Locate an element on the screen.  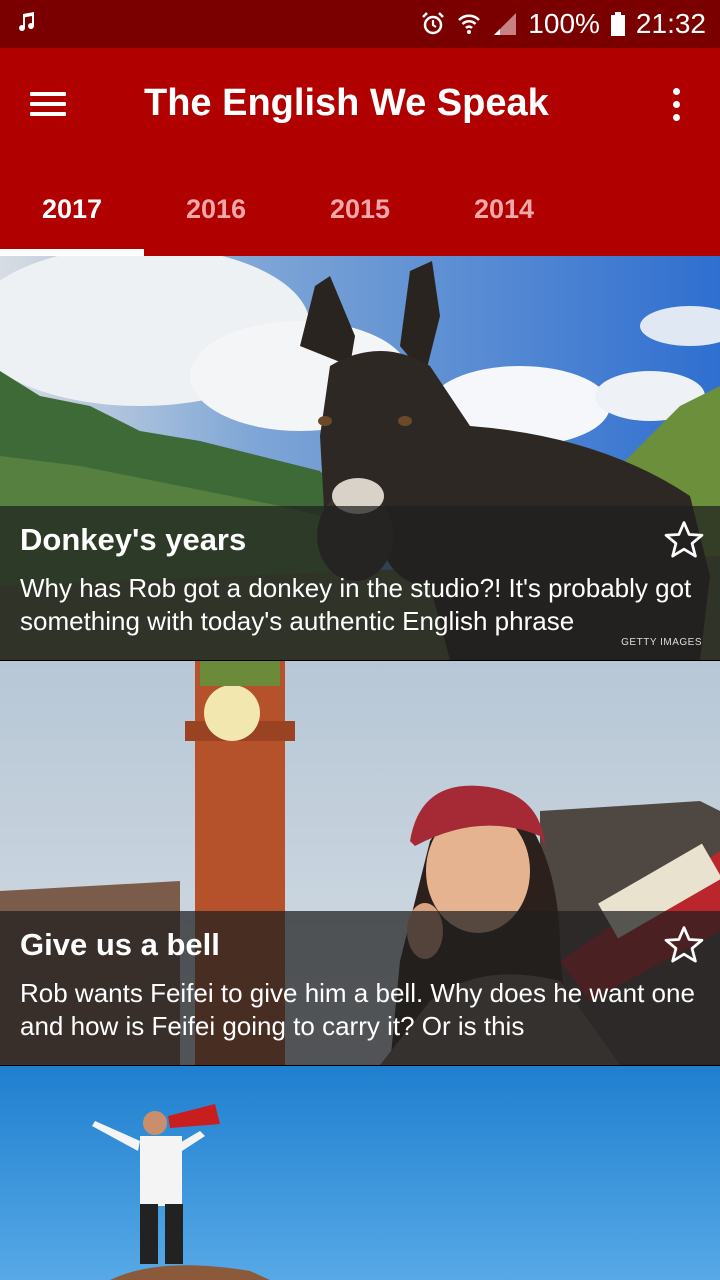
year-tabs: 2017 2016 2015 2014 is located at coordinates (360, 208).